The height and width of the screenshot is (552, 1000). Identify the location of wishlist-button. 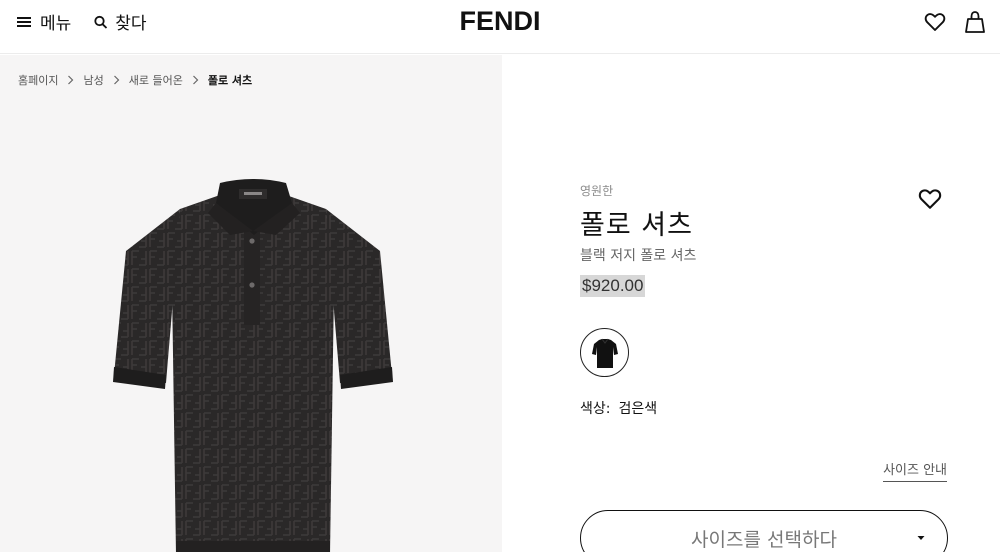
(935, 24).